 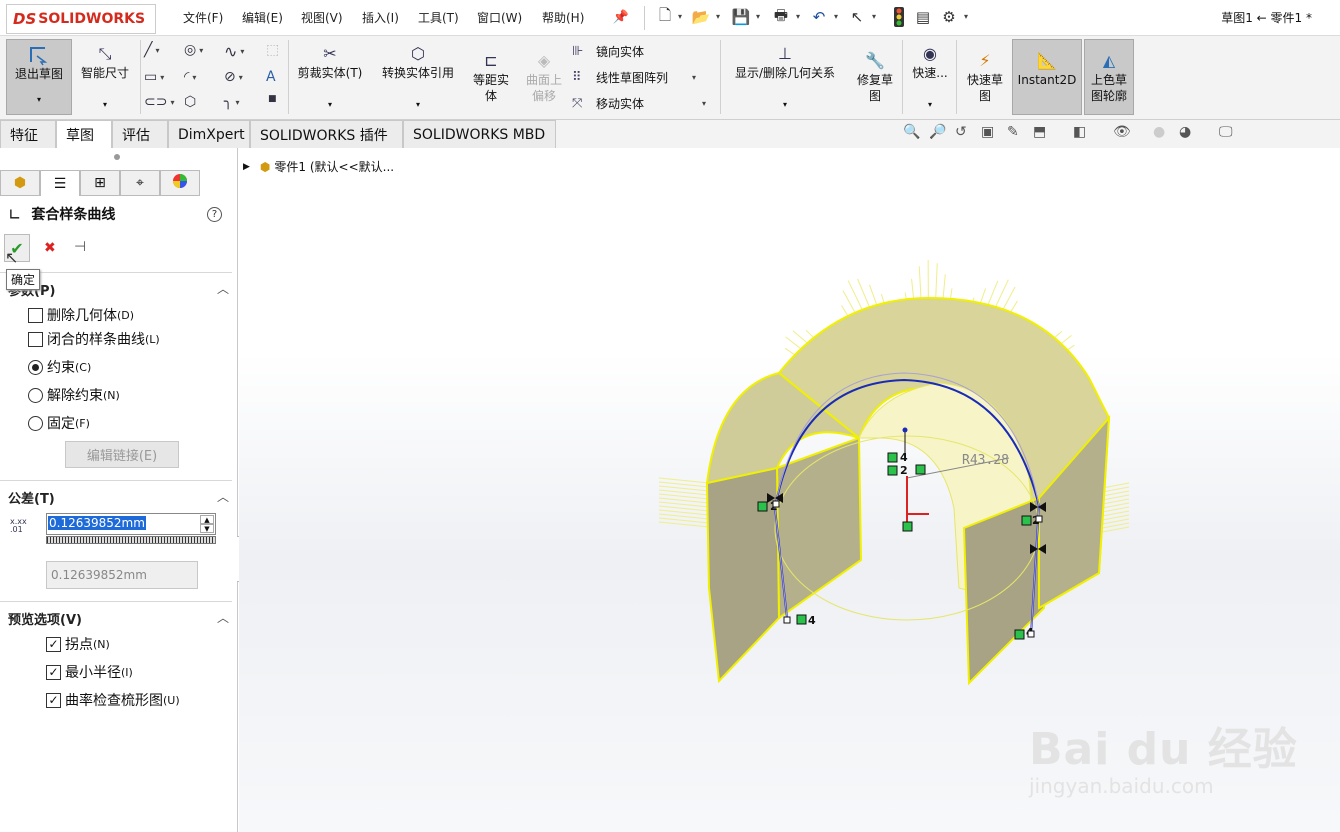 What do you see at coordinates (113, 700) in the screenshot?
I see `curvature-comb-checkbox: ✓ 曲率检查梳形图 (U)` at bounding box center [113, 700].